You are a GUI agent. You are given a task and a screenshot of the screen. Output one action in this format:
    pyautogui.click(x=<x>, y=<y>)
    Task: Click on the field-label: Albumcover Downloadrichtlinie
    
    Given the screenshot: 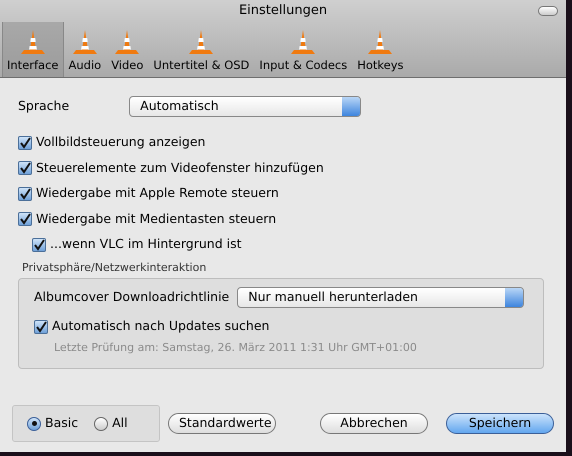 What is the action you would take?
    pyautogui.click(x=132, y=297)
    